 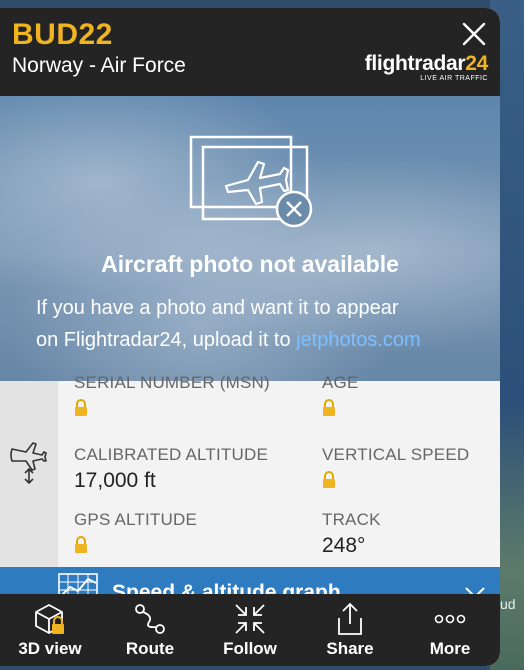 I want to click on no-photo-icon, so click(x=251, y=181).